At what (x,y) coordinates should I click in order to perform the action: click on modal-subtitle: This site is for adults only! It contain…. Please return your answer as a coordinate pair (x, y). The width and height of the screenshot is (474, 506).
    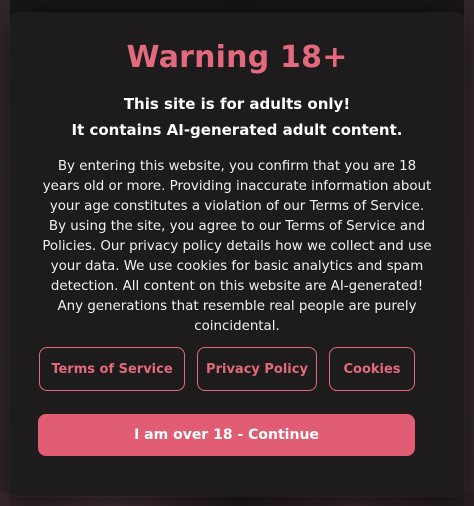
    Looking at the image, I should click on (237, 117).